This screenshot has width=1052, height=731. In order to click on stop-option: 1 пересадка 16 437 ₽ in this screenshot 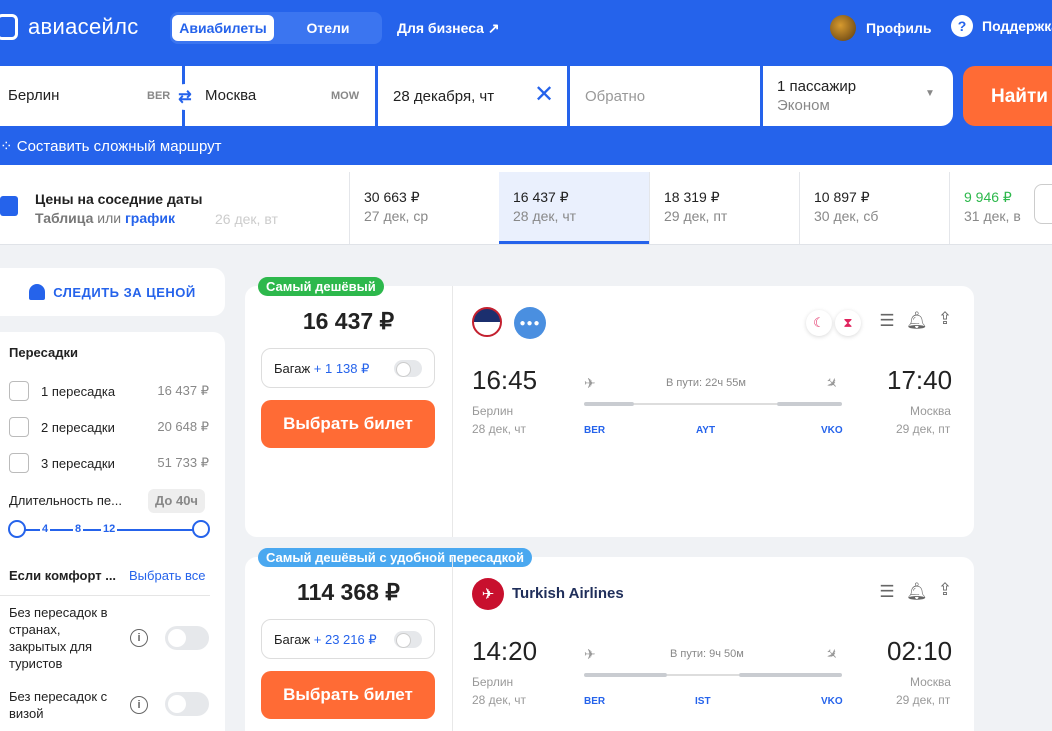, I will do `click(109, 391)`.